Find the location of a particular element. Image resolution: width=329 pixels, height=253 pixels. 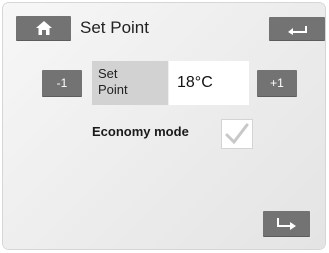

enter-button is located at coordinates (286, 223).